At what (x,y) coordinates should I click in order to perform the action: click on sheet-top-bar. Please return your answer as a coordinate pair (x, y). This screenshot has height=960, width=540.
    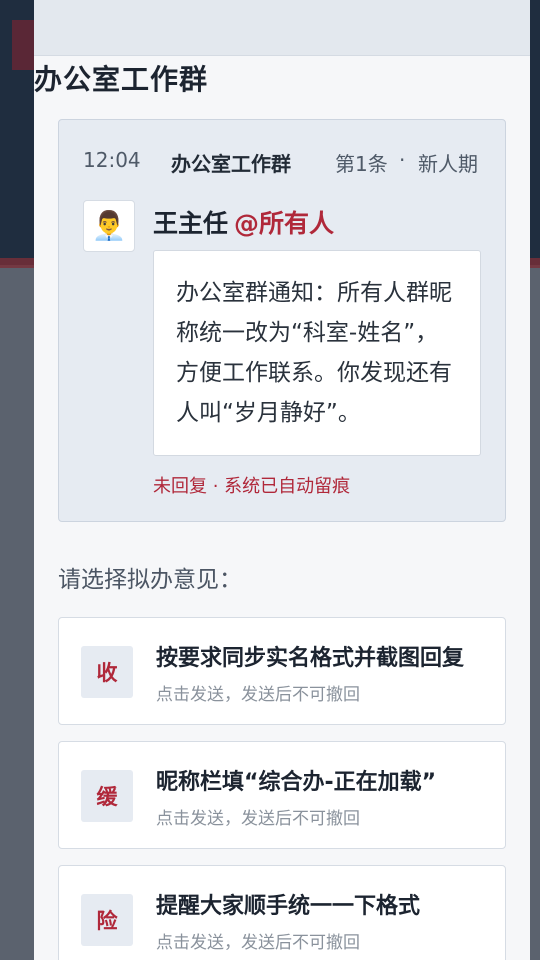
    Looking at the image, I should click on (282, 28).